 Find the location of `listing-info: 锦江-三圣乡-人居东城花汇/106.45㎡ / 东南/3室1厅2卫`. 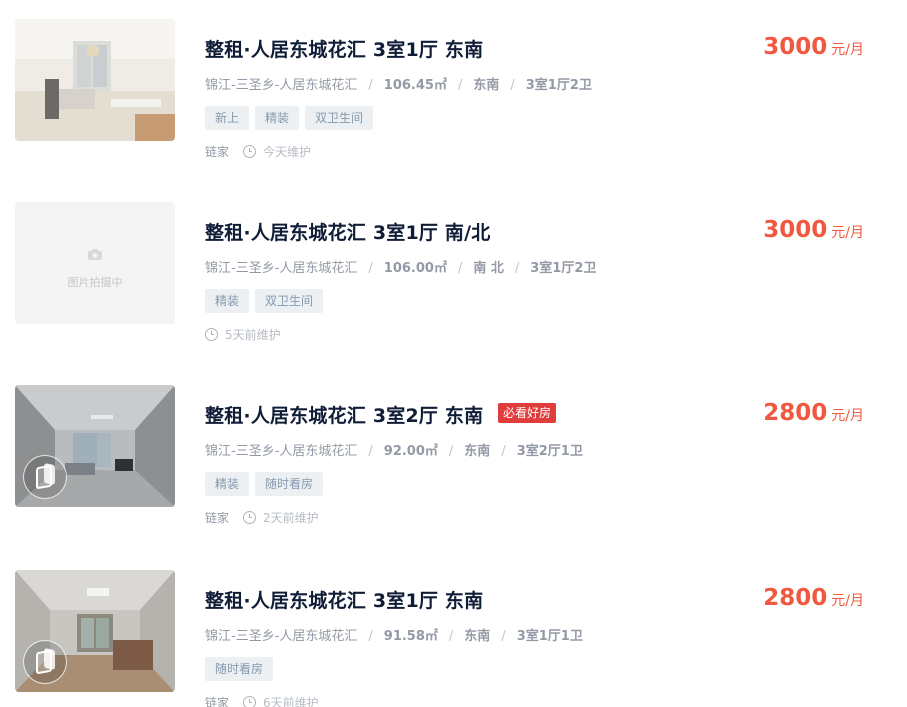

listing-info: 锦江-三圣乡-人居东城花汇/106.45㎡ / 东南/3室1厅2卫 is located at coordinates (398, 85).